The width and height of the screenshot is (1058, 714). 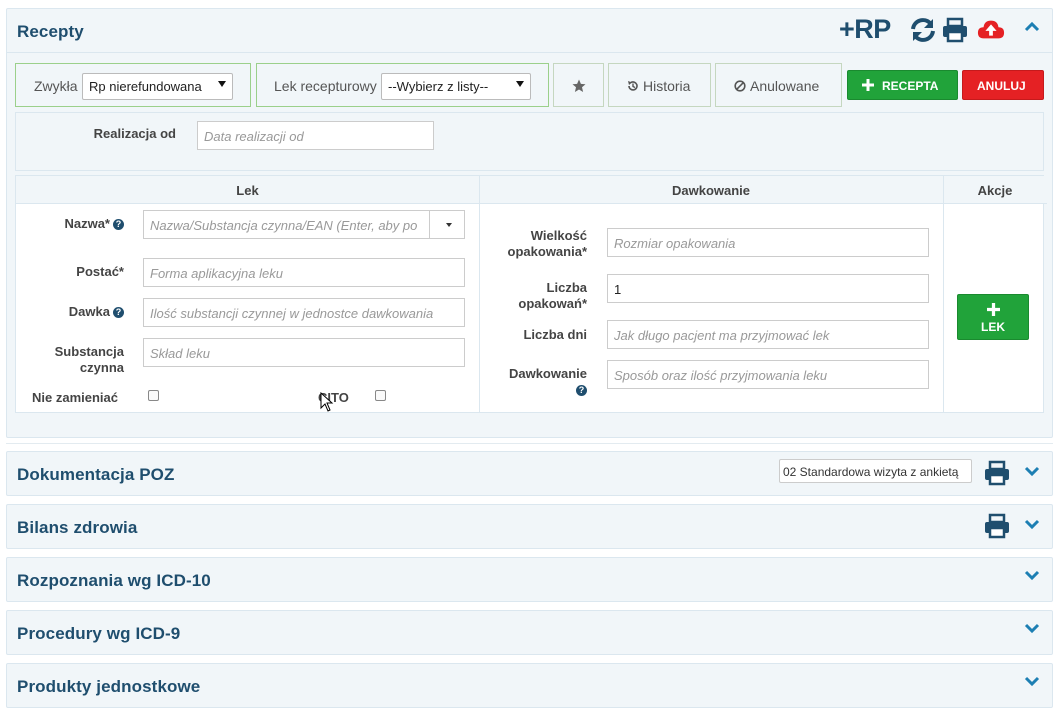 What do you see at coordinates (438, 86) in the screenshot?
I see `lek-recepturowy-value: --Wybierz z listy--` at bounding box center [438, 86].